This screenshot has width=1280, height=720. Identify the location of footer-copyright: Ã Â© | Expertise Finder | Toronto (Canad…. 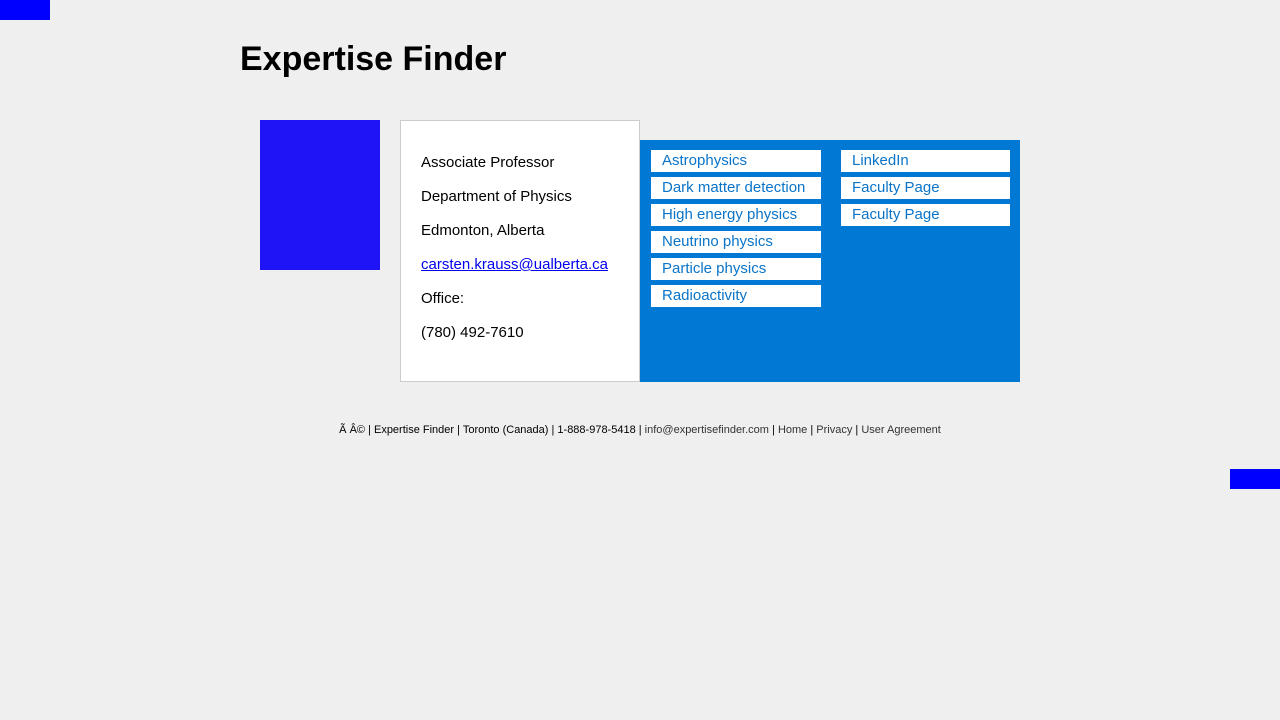
(492, 430).